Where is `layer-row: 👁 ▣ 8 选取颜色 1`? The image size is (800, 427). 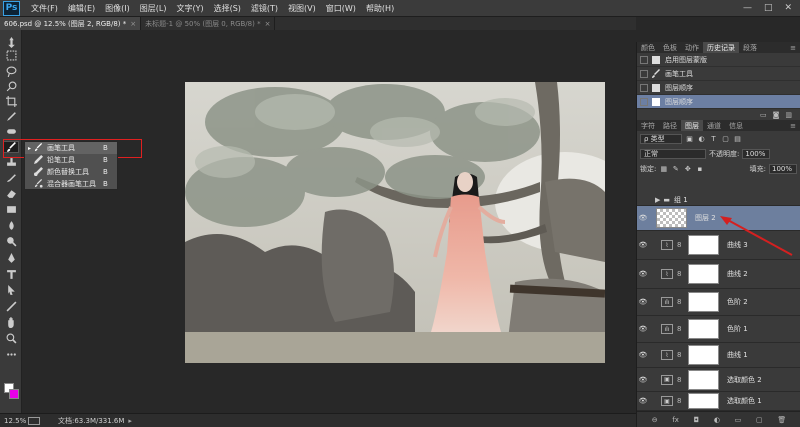 layer-row: 👁 ▣ 8 选取颜色 1 is located at coordinates (718, 401).